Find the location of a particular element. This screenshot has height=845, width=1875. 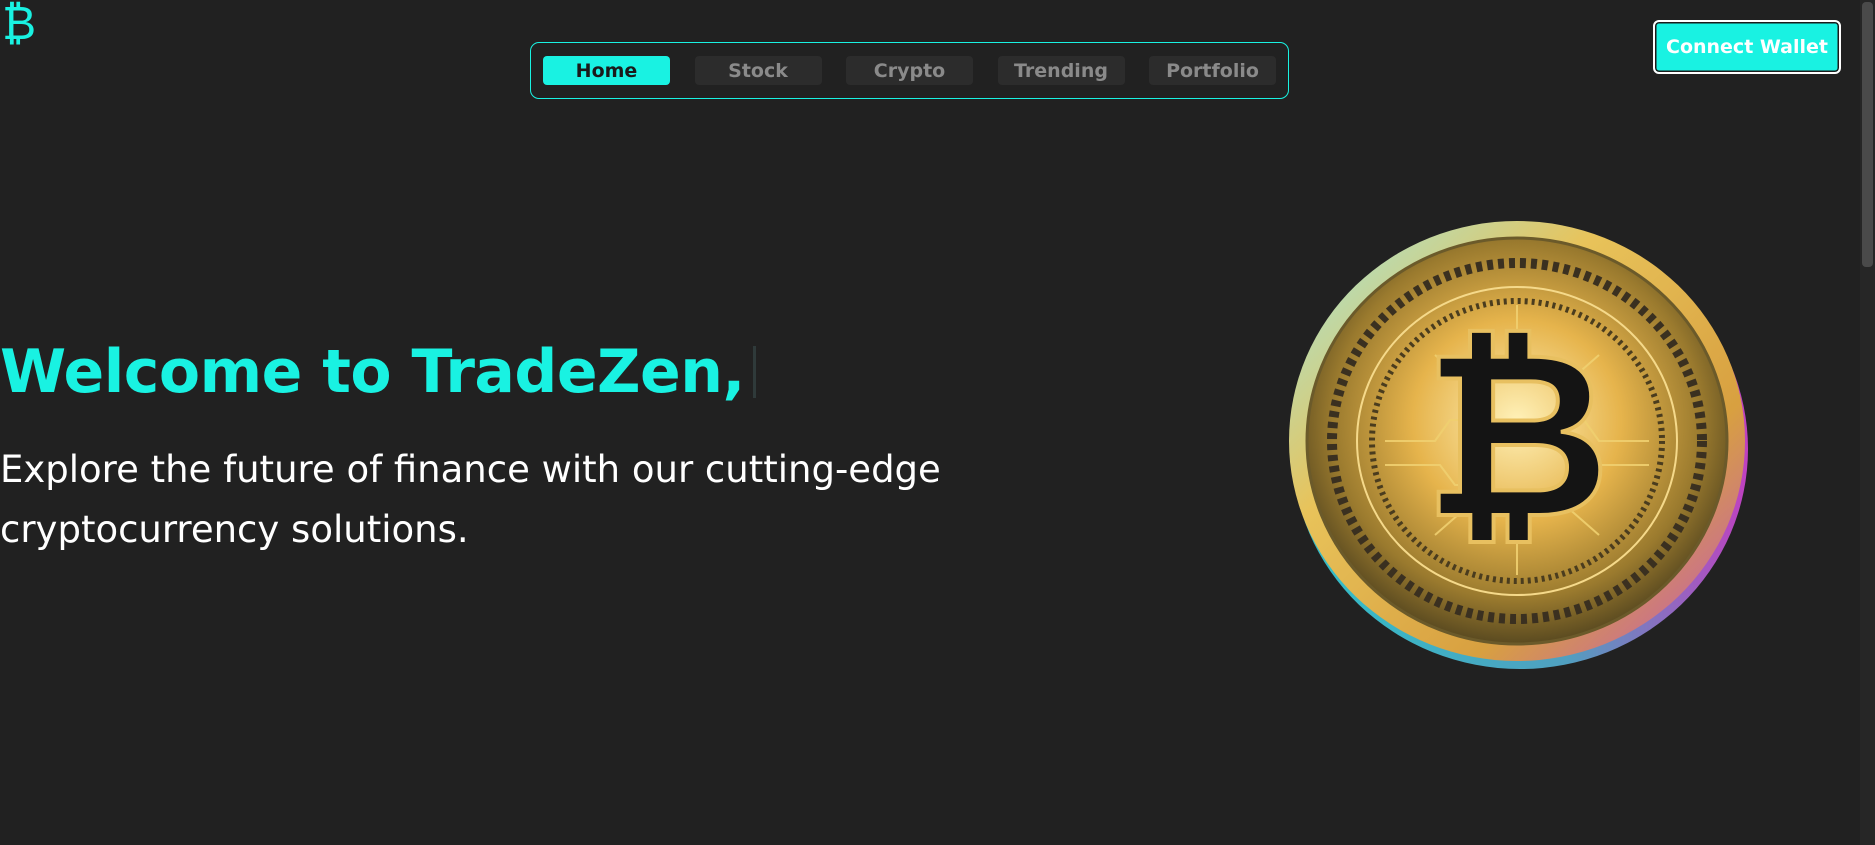

tab-portfolio: Portfolio is located at coordinates (1212, 70).